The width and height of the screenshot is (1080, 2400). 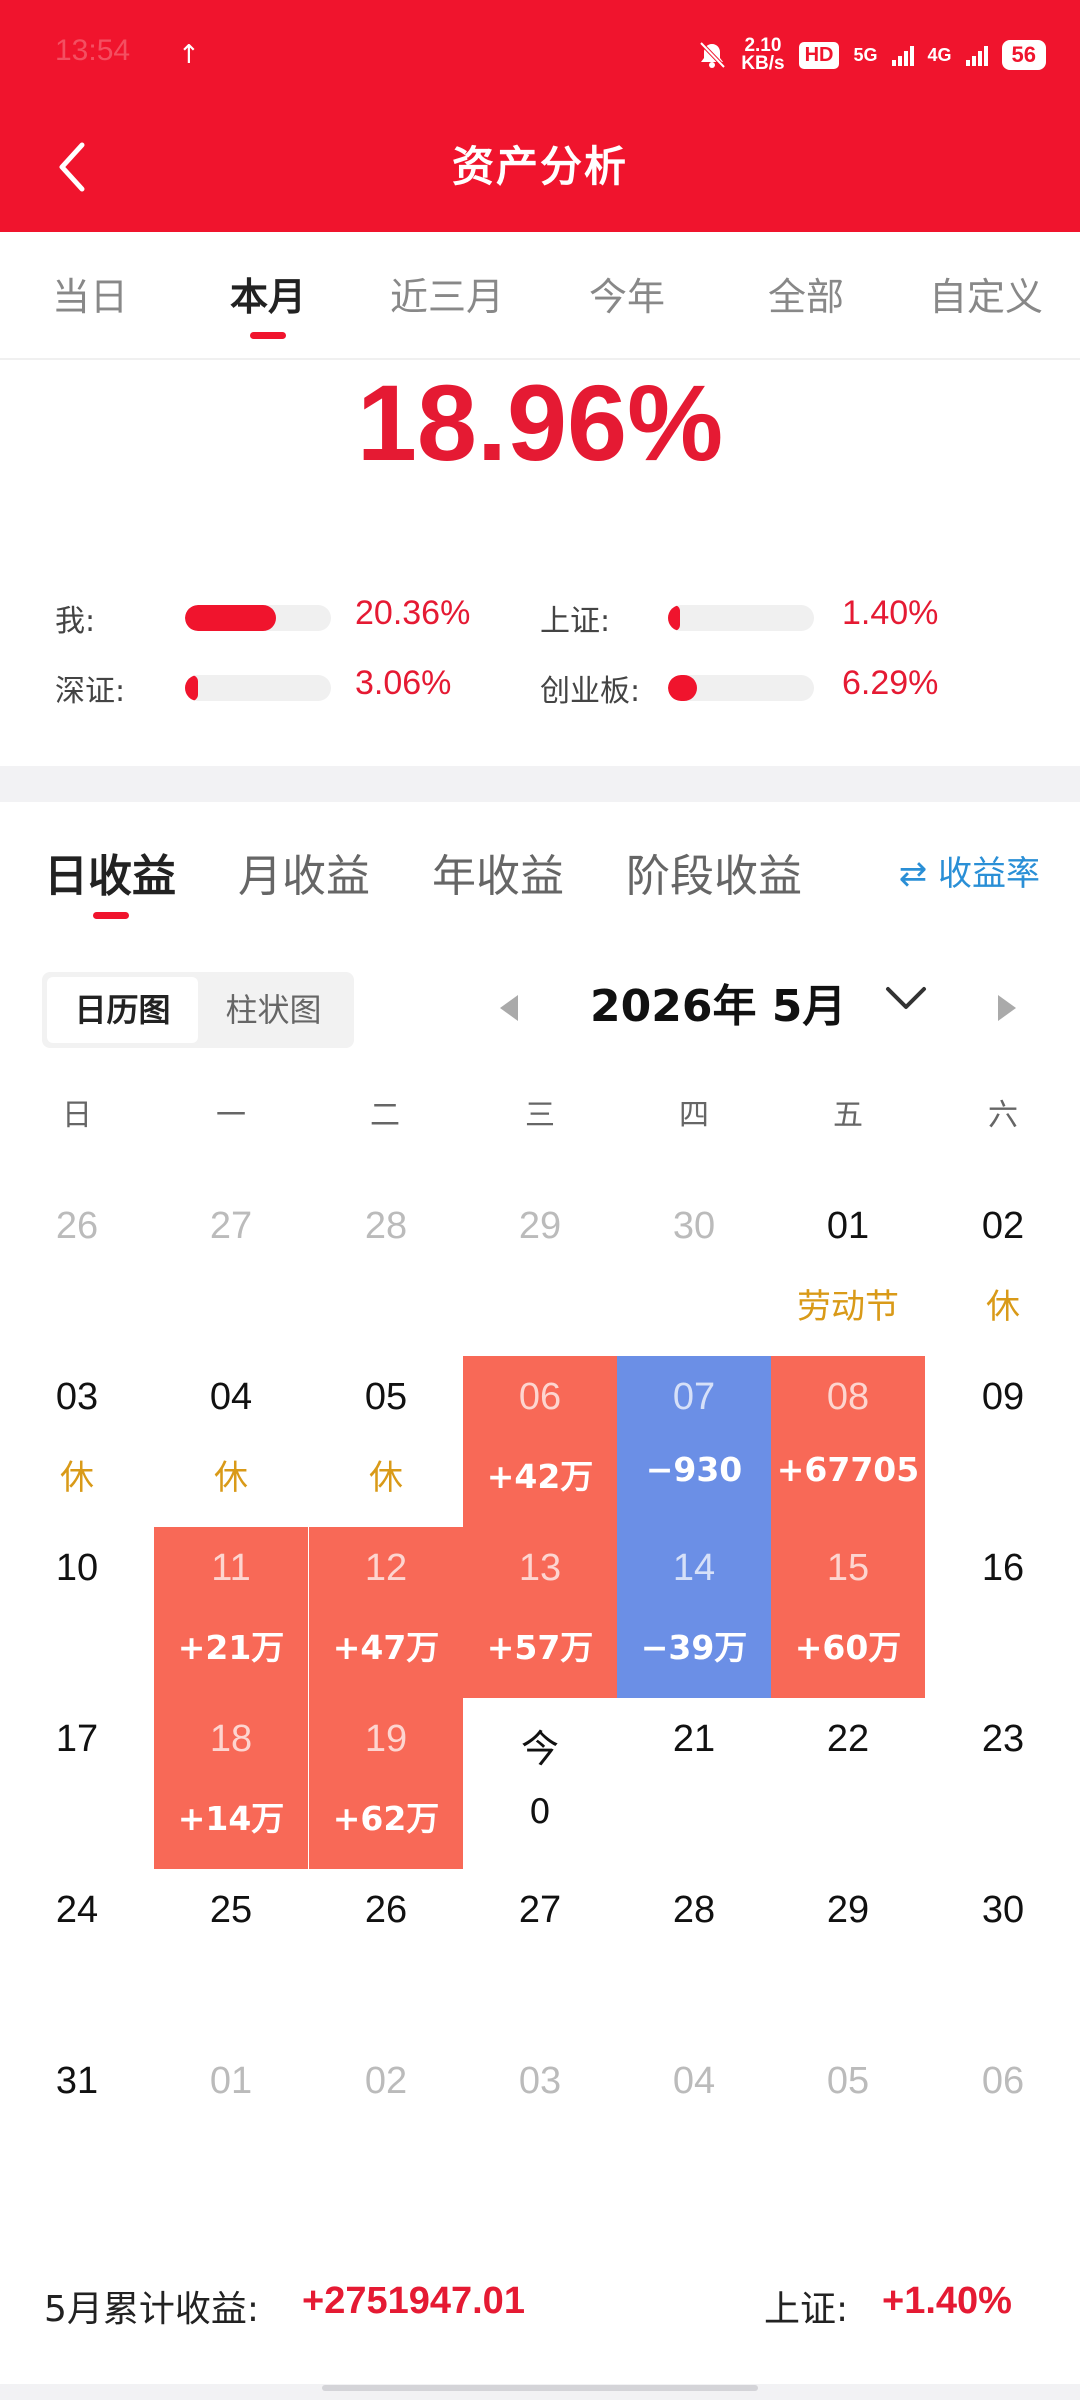 What do you see at coordinates (674, 618) in the screenshot?
I see `compare-bar-fill` at bounding box center [674, 618].